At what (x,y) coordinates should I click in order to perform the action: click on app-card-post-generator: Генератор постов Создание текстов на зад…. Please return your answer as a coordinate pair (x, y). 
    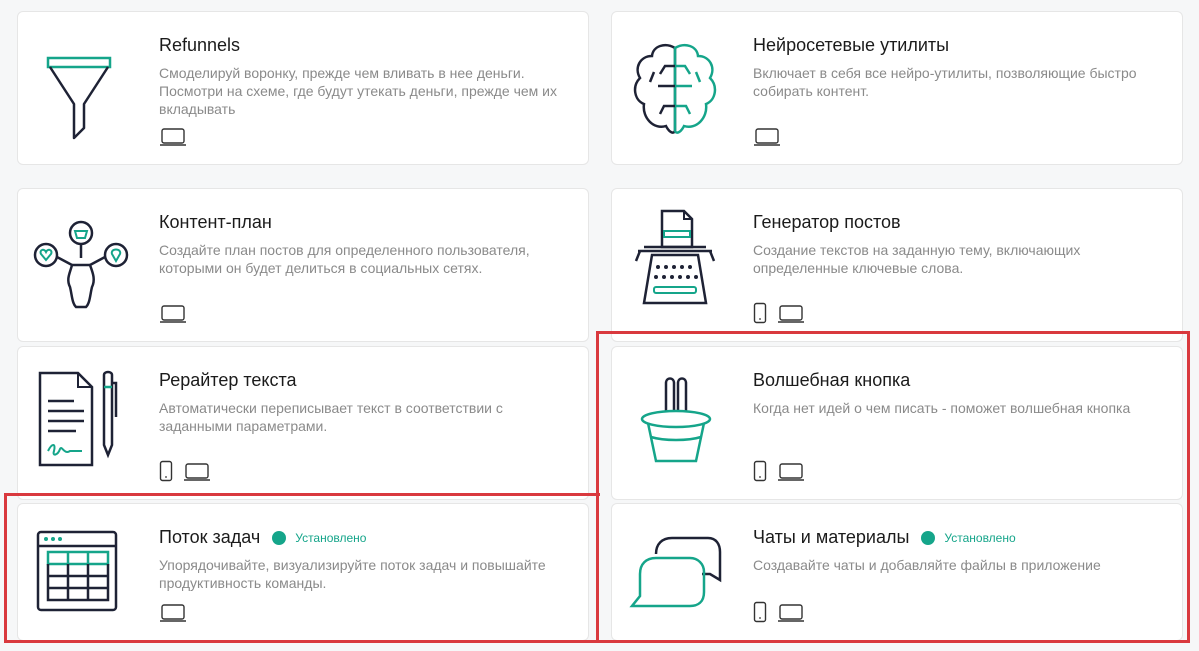
    Looking at the image, I should click on (897, 265).